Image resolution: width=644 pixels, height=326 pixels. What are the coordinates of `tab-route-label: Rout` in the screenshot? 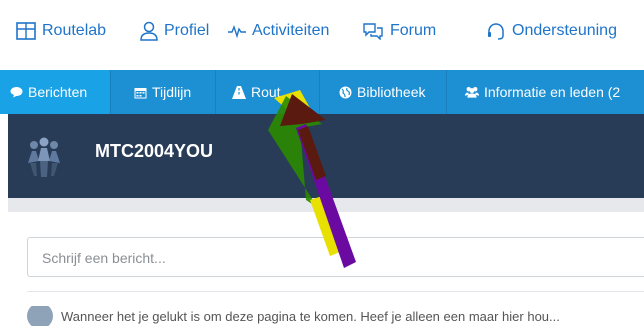 It's located at (266, 92).